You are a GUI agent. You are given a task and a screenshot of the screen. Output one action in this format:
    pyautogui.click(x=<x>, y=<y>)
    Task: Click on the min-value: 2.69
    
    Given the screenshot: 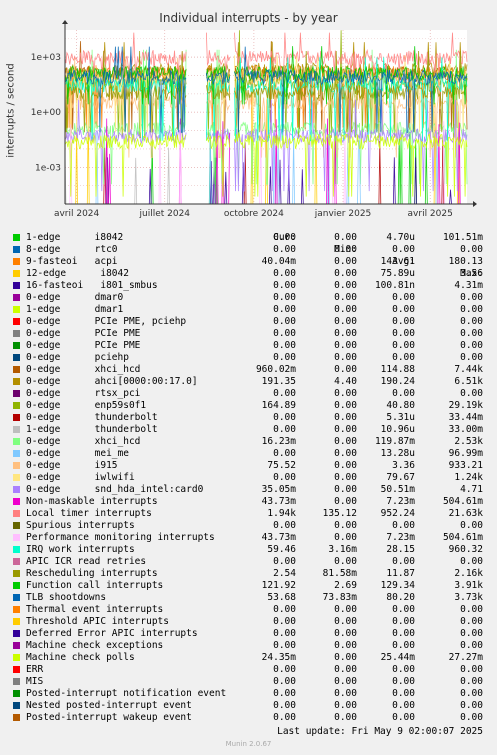 What is the action you would take?
    pyautogui.click(x=345, y=585)
    